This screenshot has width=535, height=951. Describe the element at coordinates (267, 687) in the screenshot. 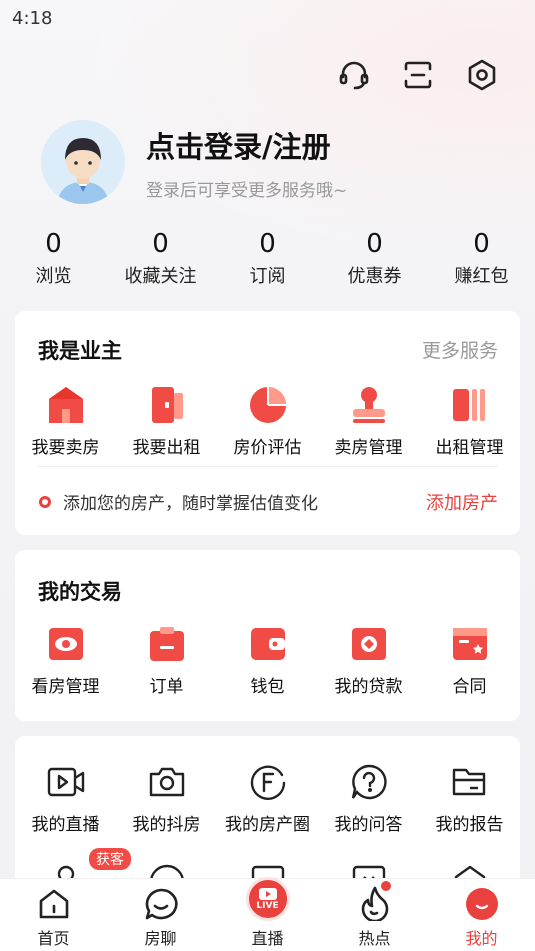

I see `trade-item-label: 钱包` at that location.